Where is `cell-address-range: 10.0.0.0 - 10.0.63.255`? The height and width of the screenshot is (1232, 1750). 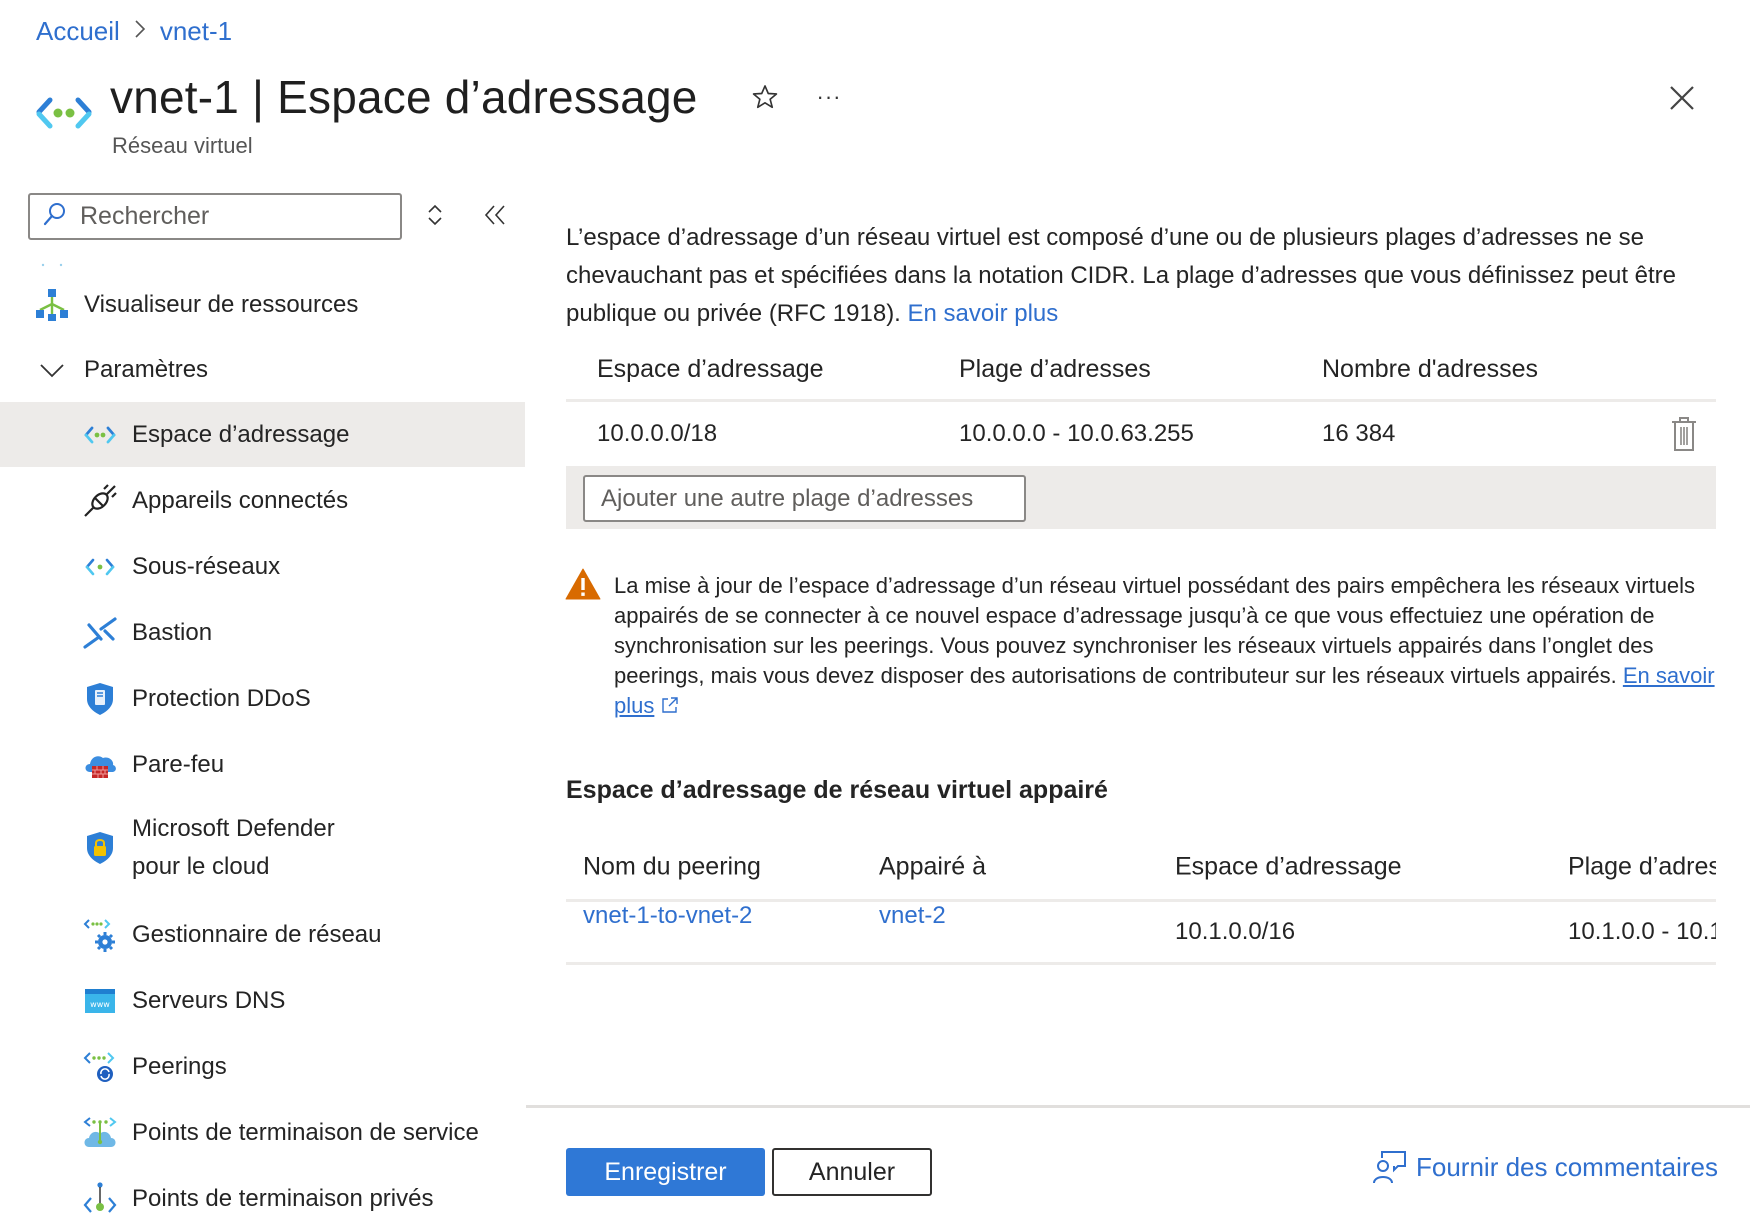
cell-address-range: 10.0.0.0 - 10.0.63.255 is located at coordinates (1076, 433).